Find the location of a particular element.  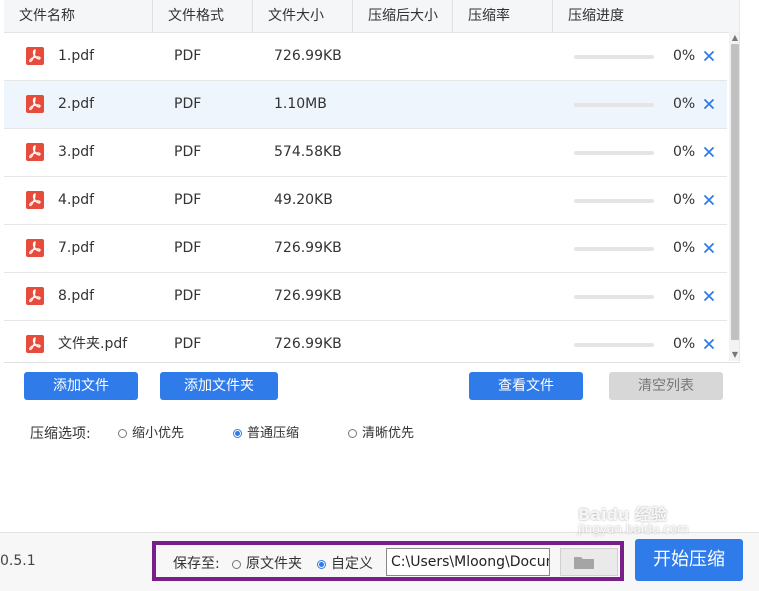

save-original-folder-label: 原文件夹 is located at coordinates (274, 564).